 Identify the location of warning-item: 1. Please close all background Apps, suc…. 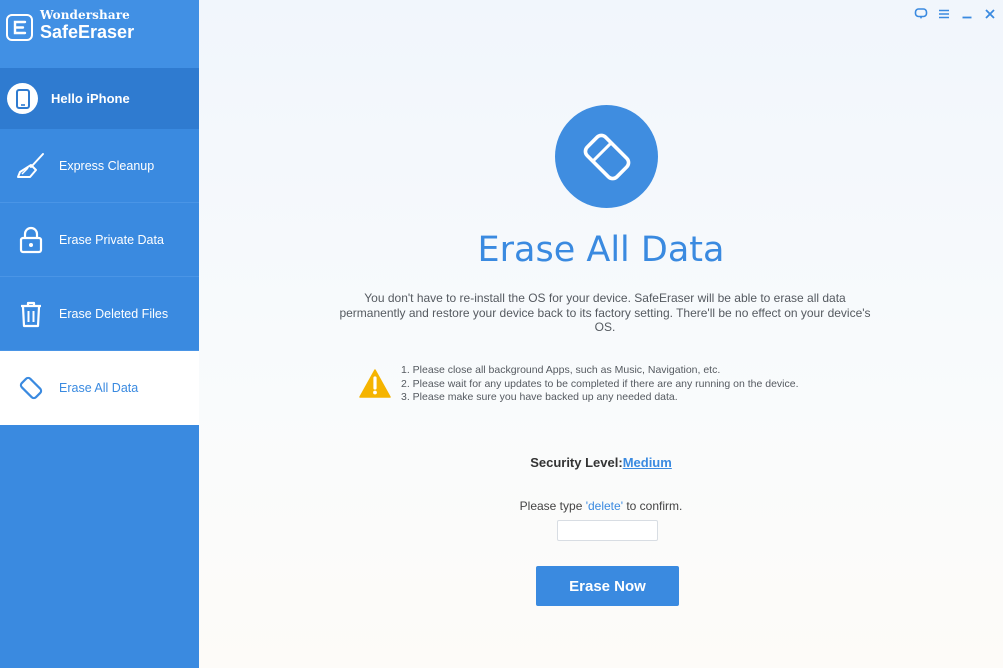
(561, 370).